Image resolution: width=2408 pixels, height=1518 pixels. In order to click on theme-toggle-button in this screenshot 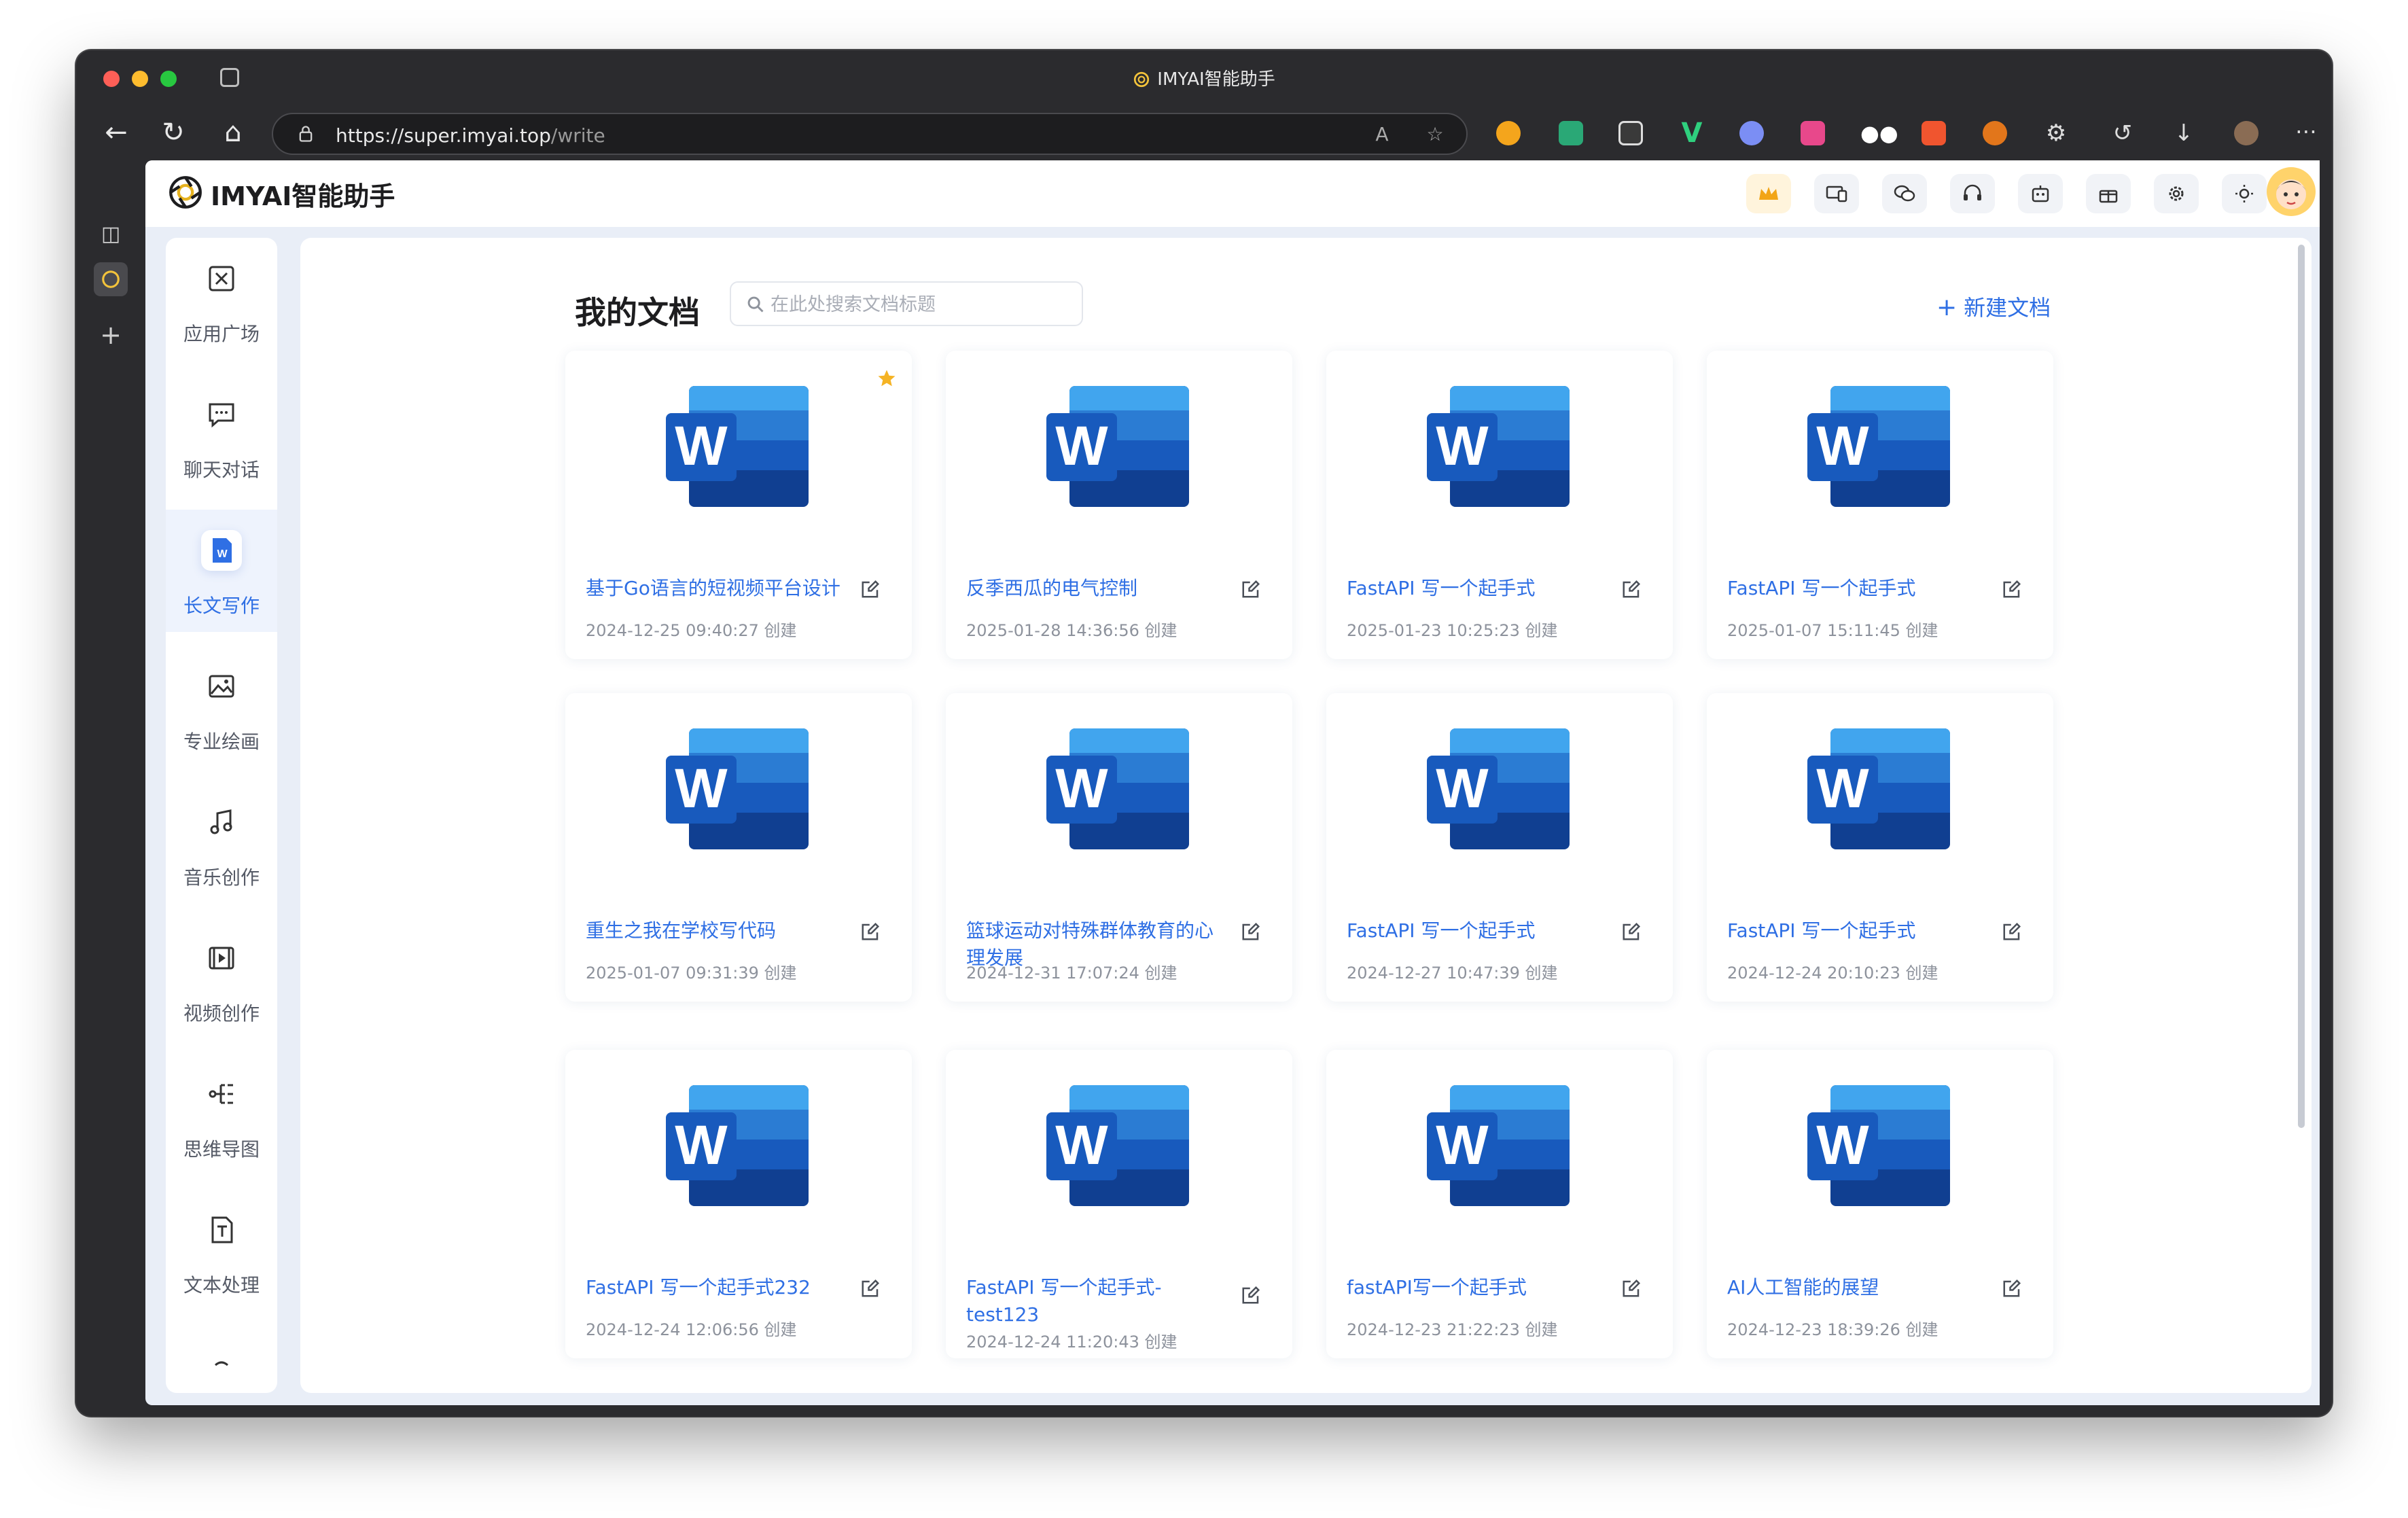, I will do `click(2244, 193)`.